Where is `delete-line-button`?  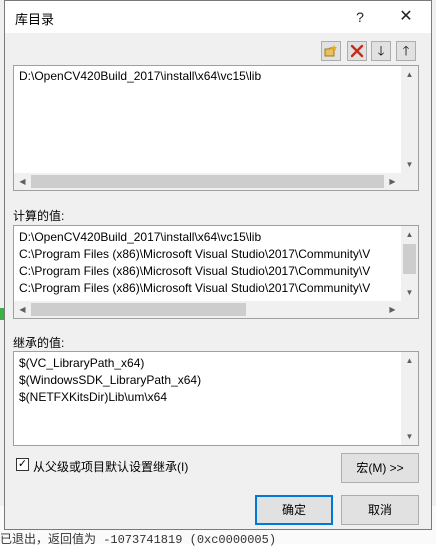
delete-line-button is located at coordinates (357, 51).